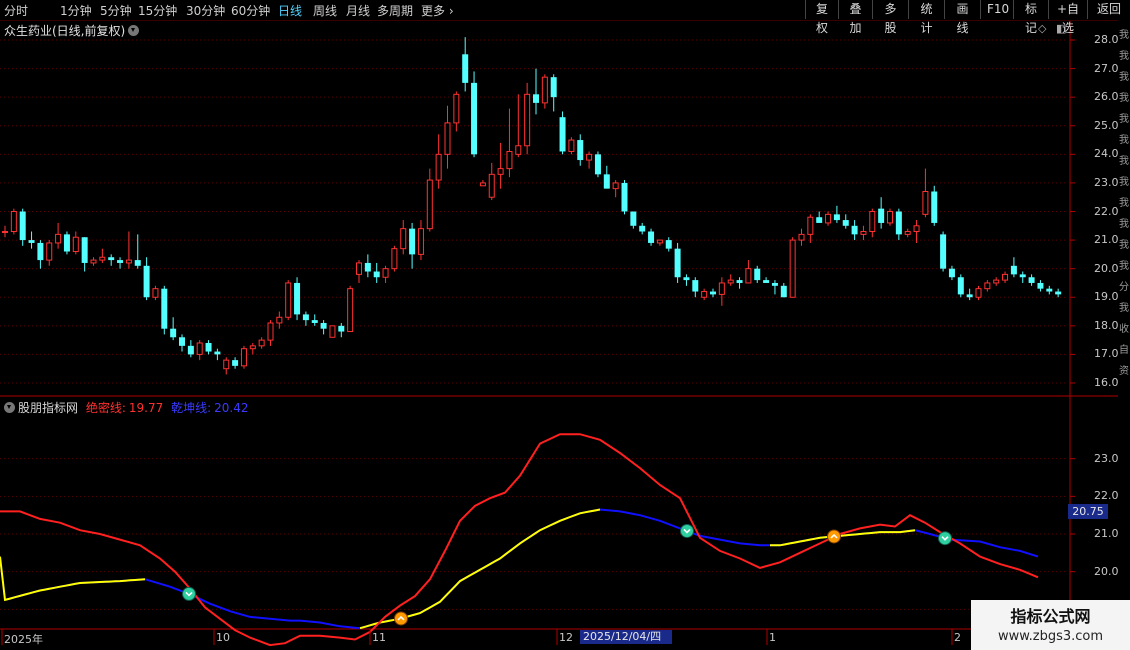  What do you see at coordinates (325, 10) in the screenshot?
I see `period-7: 周线` at bounding box center [325, 10].